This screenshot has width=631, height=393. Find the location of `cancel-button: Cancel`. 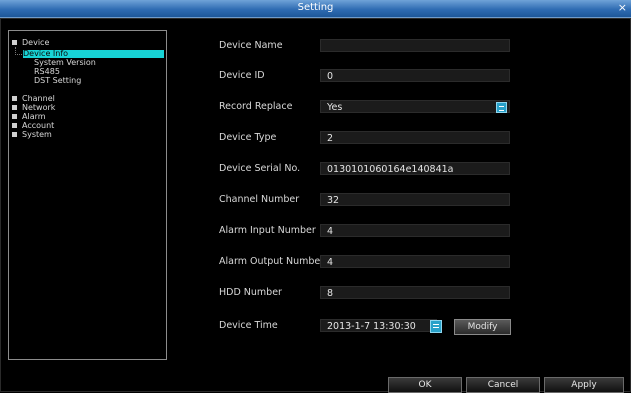

cancel-button: Cancel is located at coordinates (503, 385).